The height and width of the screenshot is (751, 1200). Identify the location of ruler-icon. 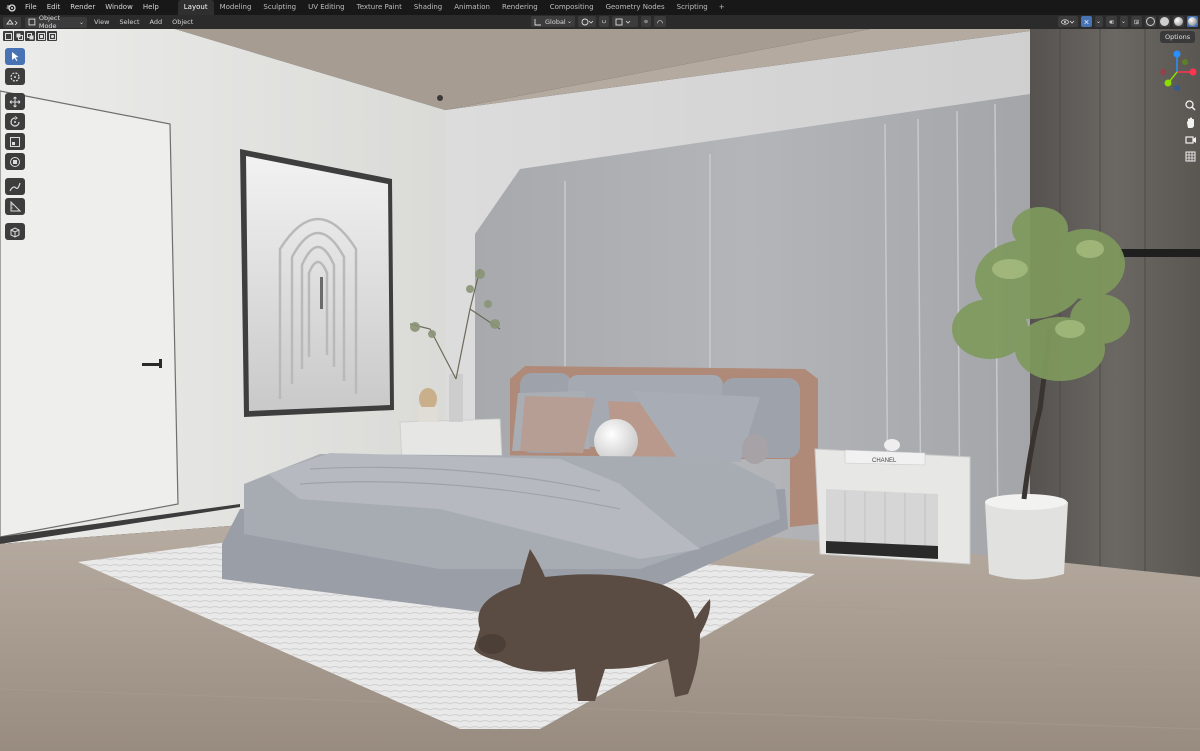
(15, 205).